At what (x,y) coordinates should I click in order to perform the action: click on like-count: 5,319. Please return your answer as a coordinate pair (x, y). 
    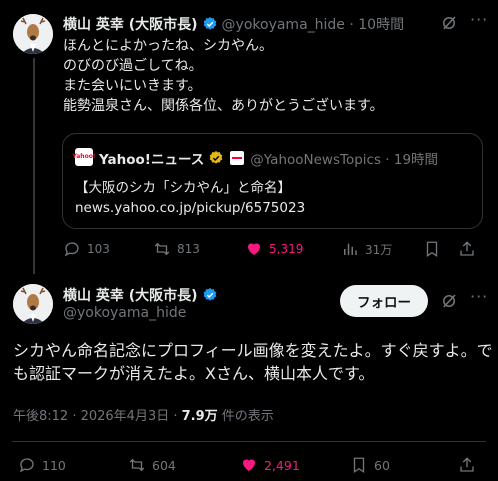
    Looking at the image, I should click on (286, 249).